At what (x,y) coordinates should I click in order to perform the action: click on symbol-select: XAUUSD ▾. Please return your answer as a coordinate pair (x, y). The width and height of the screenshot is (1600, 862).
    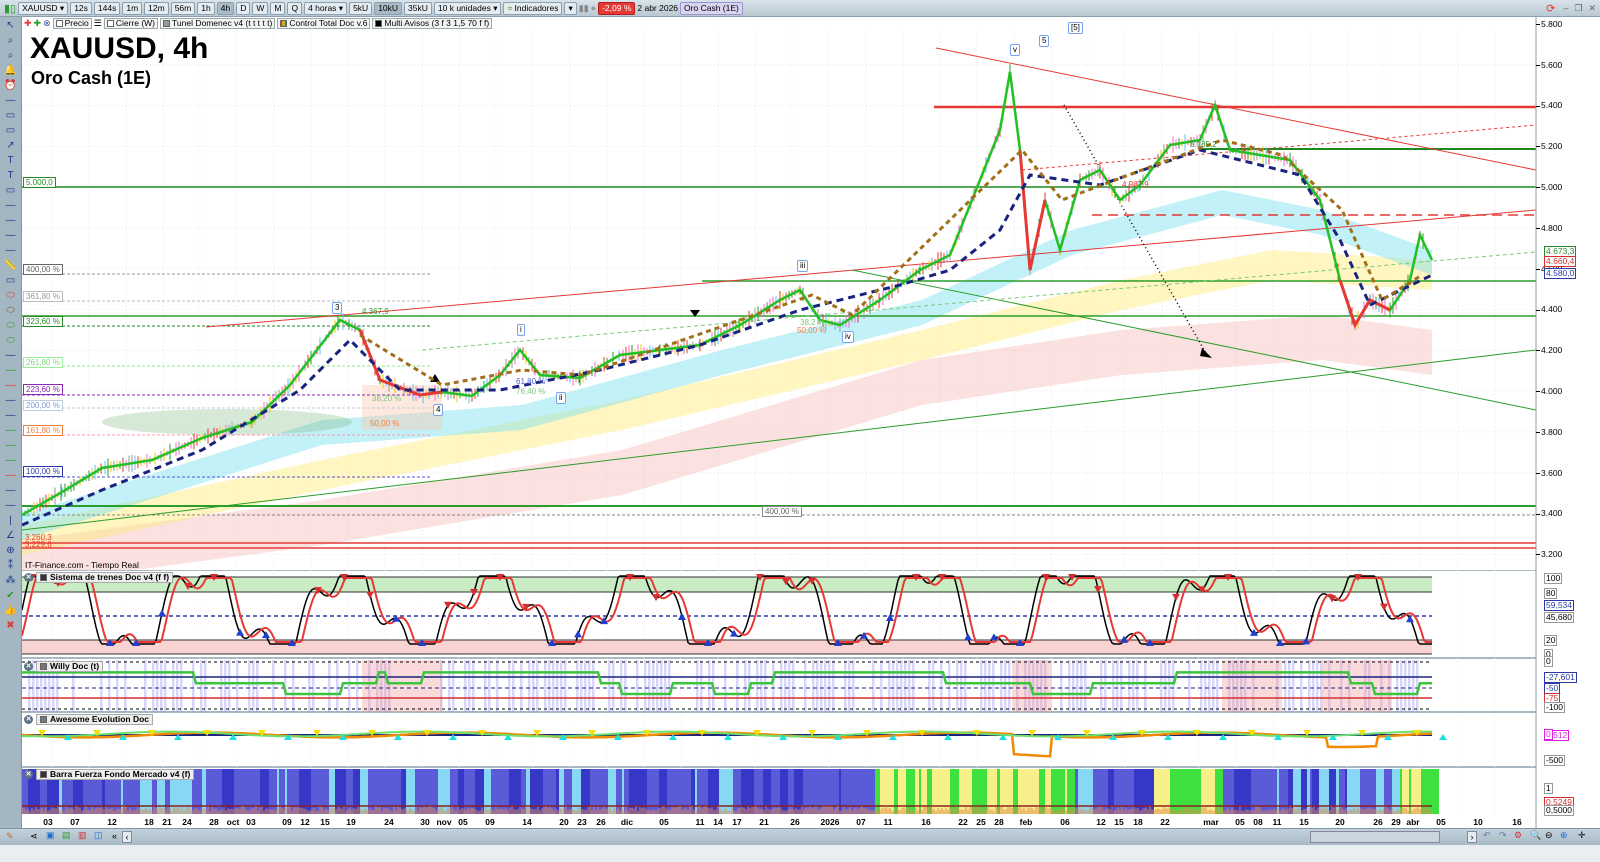
    Looking at the image, I should click on (43, 8).